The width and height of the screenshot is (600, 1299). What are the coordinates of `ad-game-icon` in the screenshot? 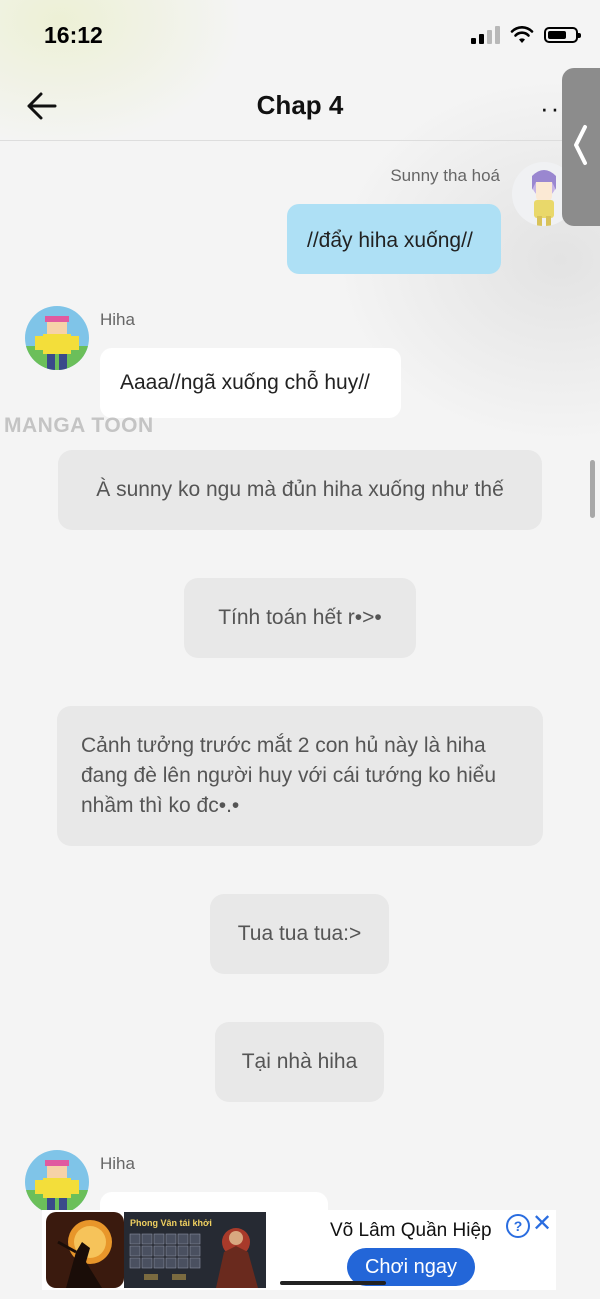 It's located at (85, 1250).